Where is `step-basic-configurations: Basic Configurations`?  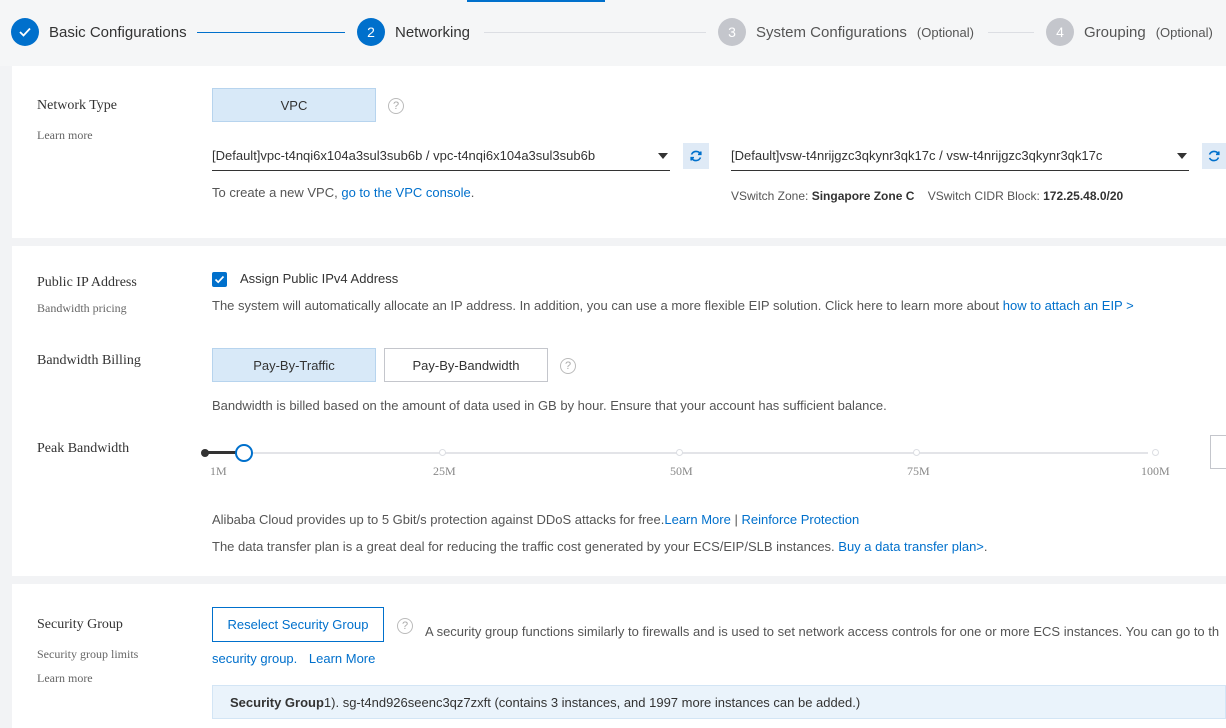 step-basic-configurations: Basic Configurations is located at coordinates (99, 32).